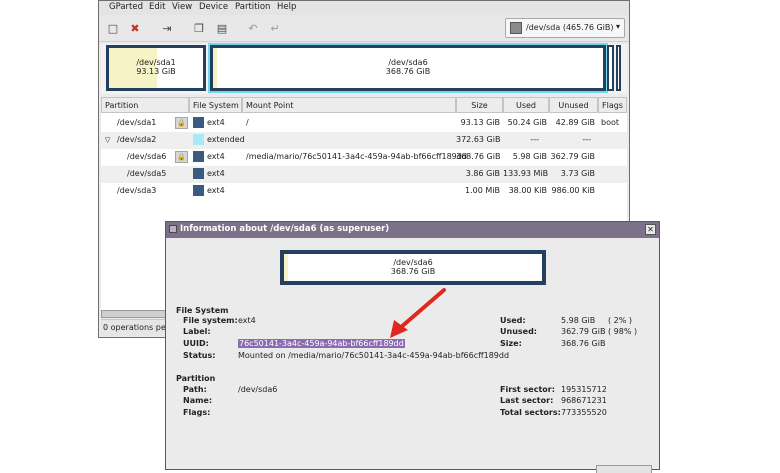 The height and width of the screenshot is (473, 780). I want to click on value-first-sector: 195315712, so click(584, 389).